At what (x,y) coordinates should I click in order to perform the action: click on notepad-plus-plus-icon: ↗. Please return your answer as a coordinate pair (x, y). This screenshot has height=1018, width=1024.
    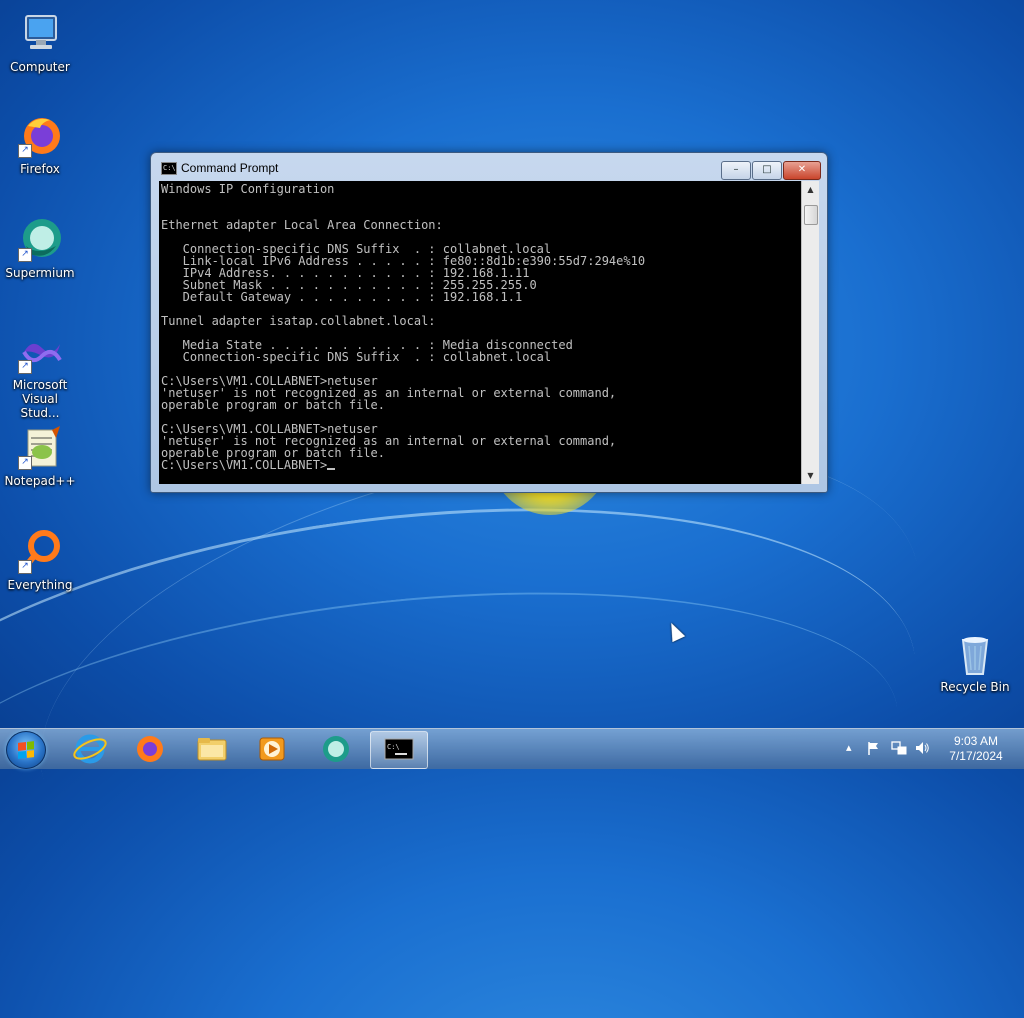
    Looking at the image, I should click on (40, 448).